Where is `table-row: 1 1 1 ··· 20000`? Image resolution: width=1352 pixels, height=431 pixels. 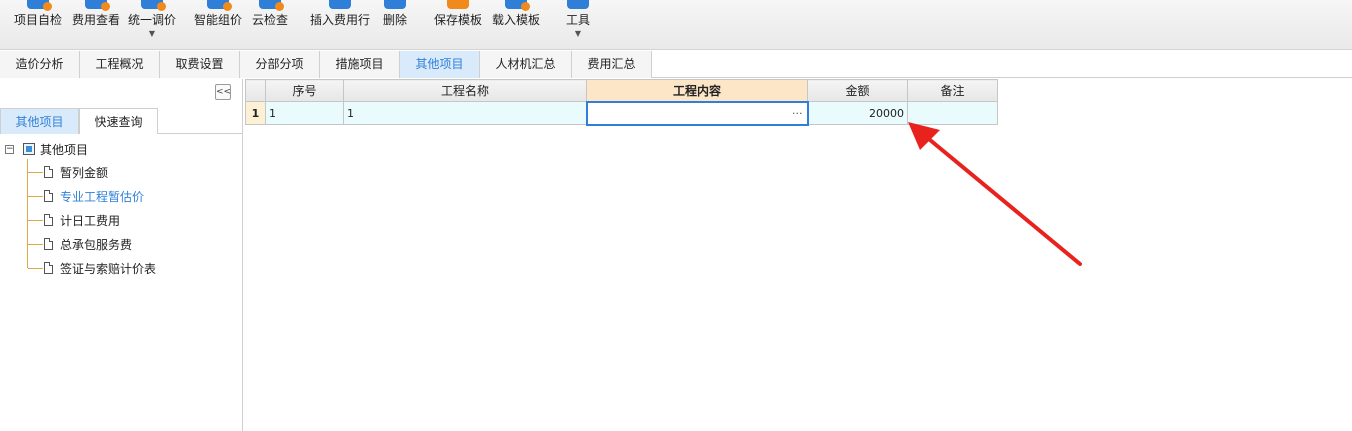
table-row: 1 1 1 ··· 20000 is located at coordinates (621, 113).